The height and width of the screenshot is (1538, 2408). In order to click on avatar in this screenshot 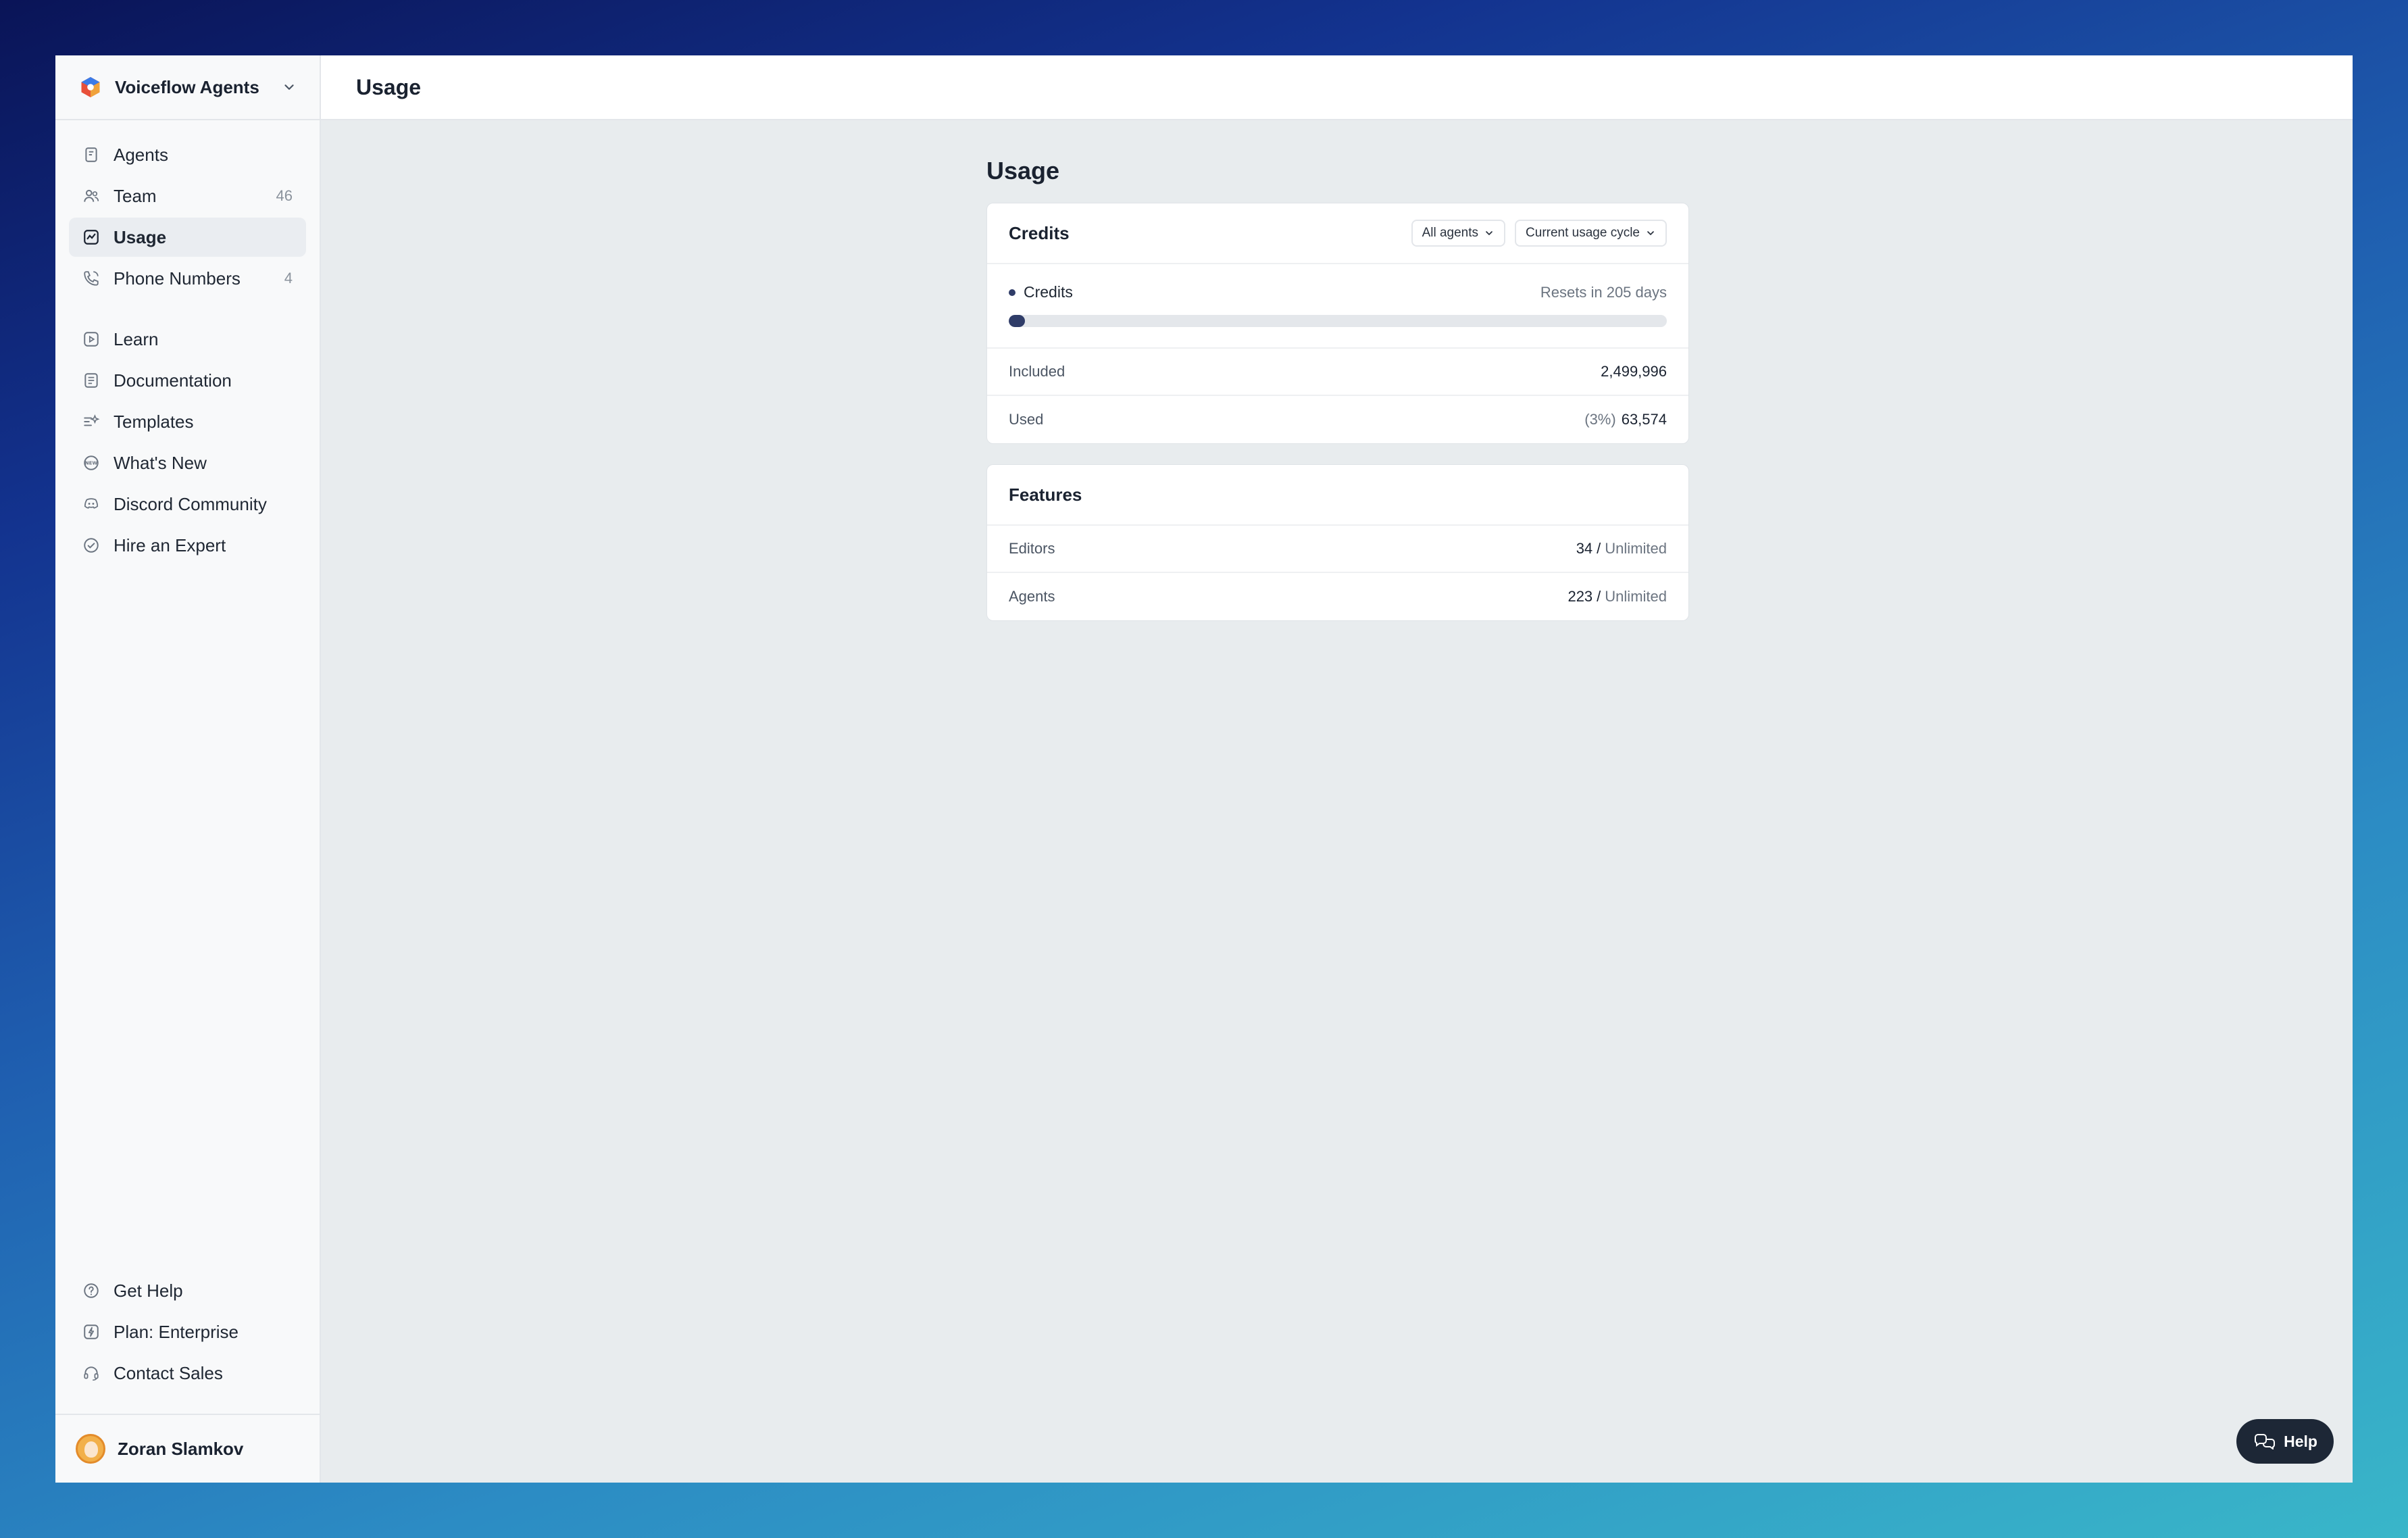, I will do `click(91, 1449)`.